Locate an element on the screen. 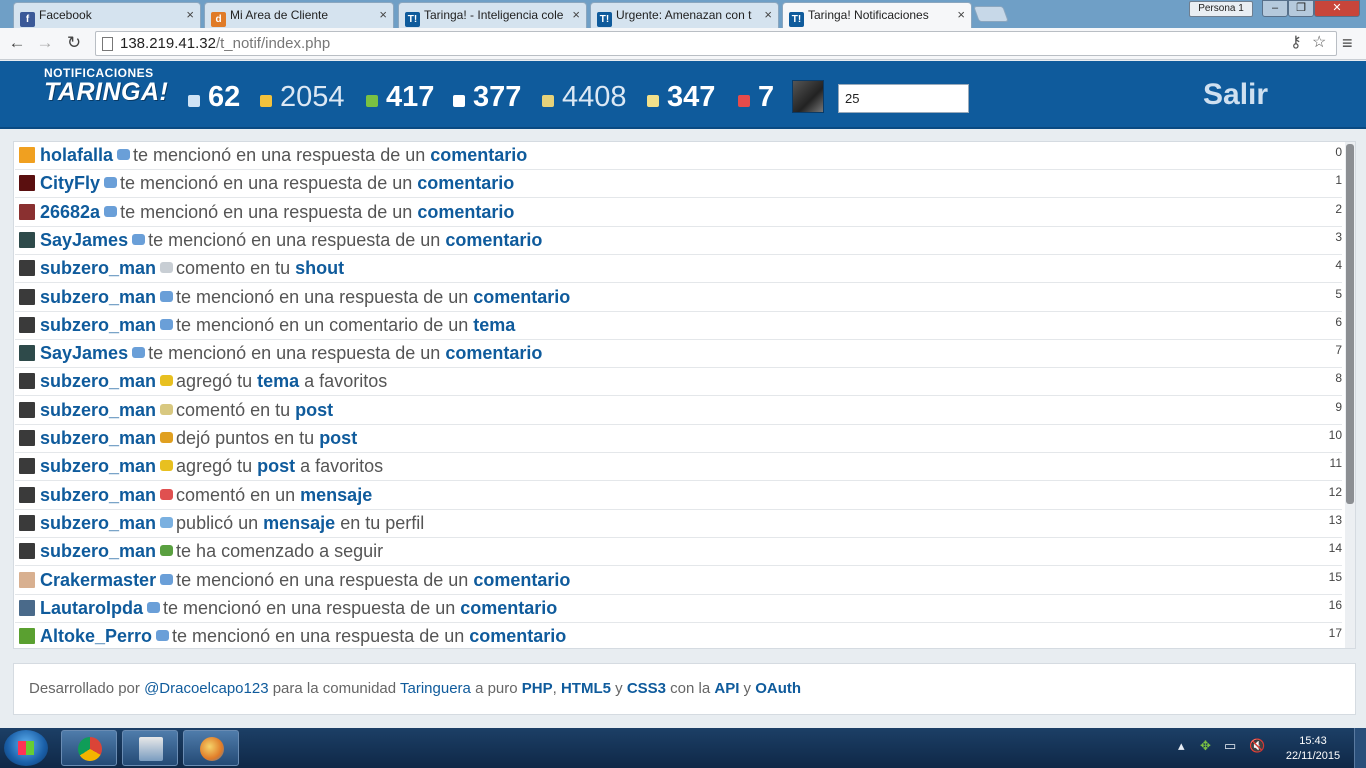 The image size is (1366, 768). notification-item: subzero_man agregó tu post a favoritos 11 is located at coordinates (678, 467).